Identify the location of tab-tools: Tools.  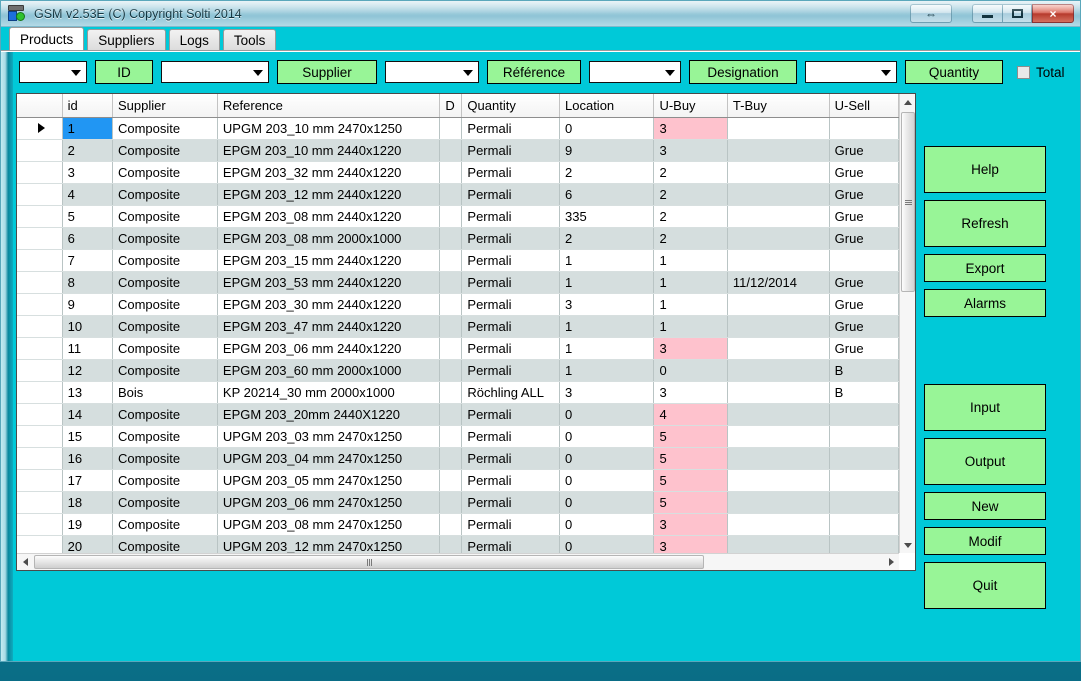
(249, 39).